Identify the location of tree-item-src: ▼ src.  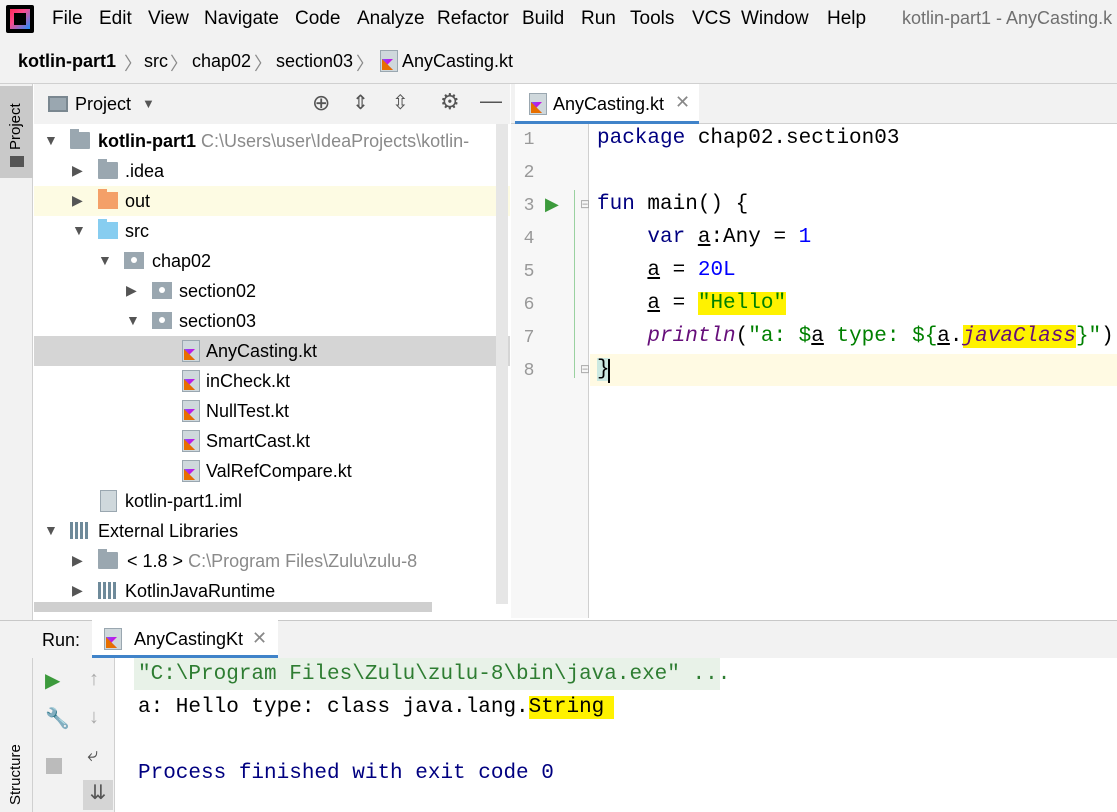
(272, 231).